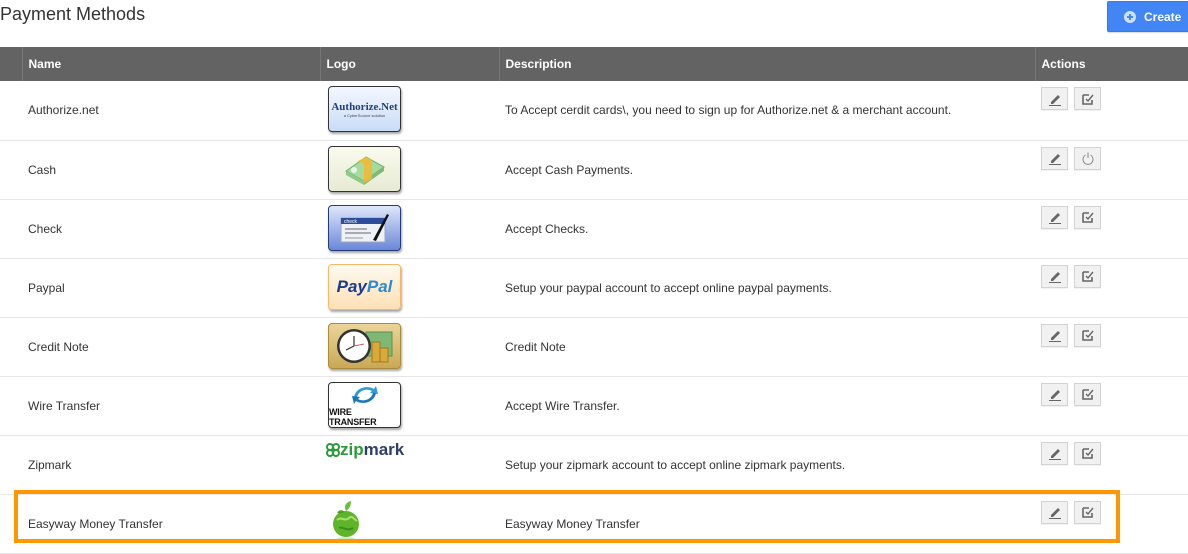 The image size is (1188, 554). I want to click on table-row: Check check Accept Checks., so click(594, 229).